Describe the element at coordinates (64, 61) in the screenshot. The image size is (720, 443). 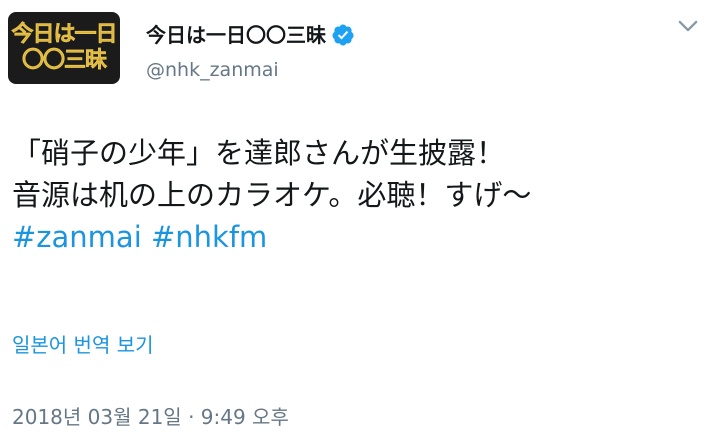
I see `avatar-logo-line2: 〇〇三昧` at that location.